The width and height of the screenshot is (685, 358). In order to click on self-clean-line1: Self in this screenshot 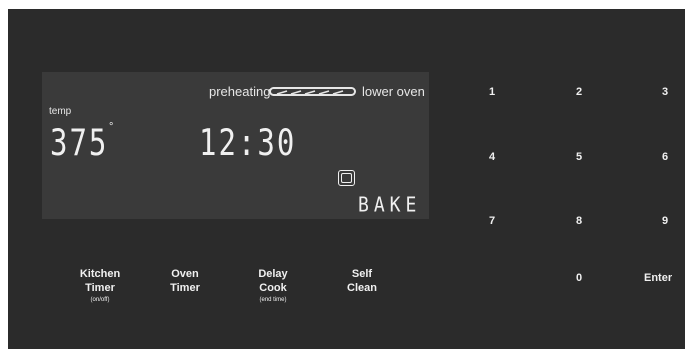, I will do `click(362, 274)`.